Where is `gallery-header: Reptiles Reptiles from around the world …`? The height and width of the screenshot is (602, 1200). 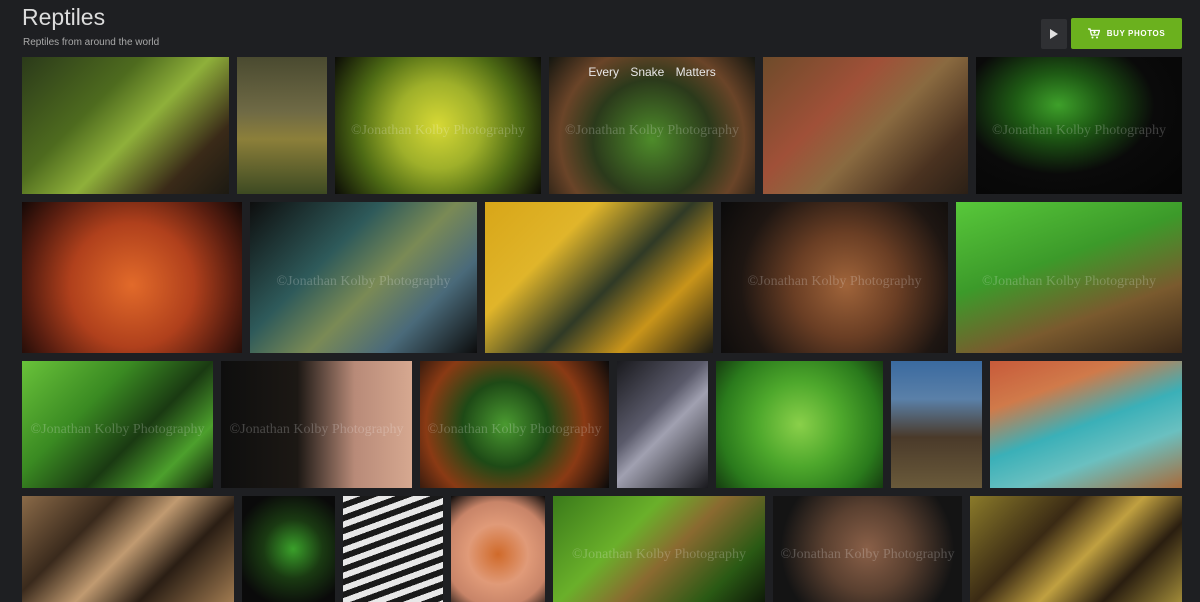 gallery-header: Reptiles Reptiles from around the world … is located at coordinates (600, 29).